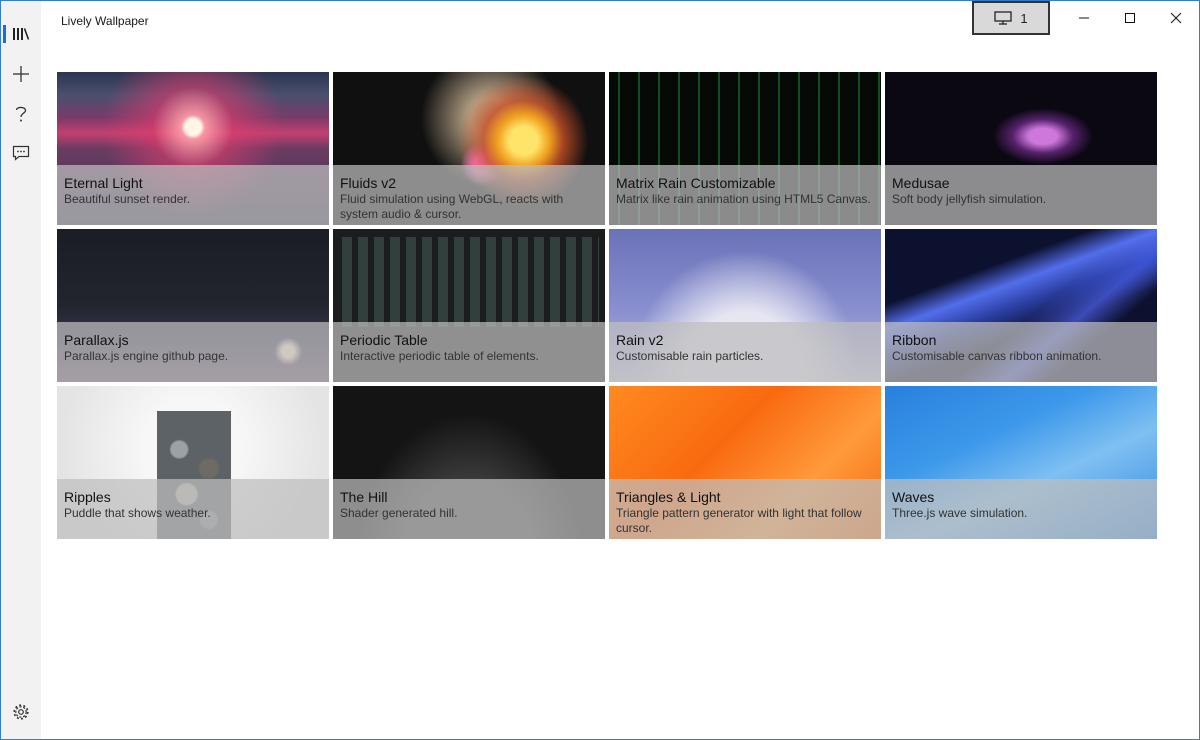 This screenshot has width=1200, height=740. Describe the element at coordinates (96, 340) in the screenshot. I see `tile-title: Parallax.js` at that location.